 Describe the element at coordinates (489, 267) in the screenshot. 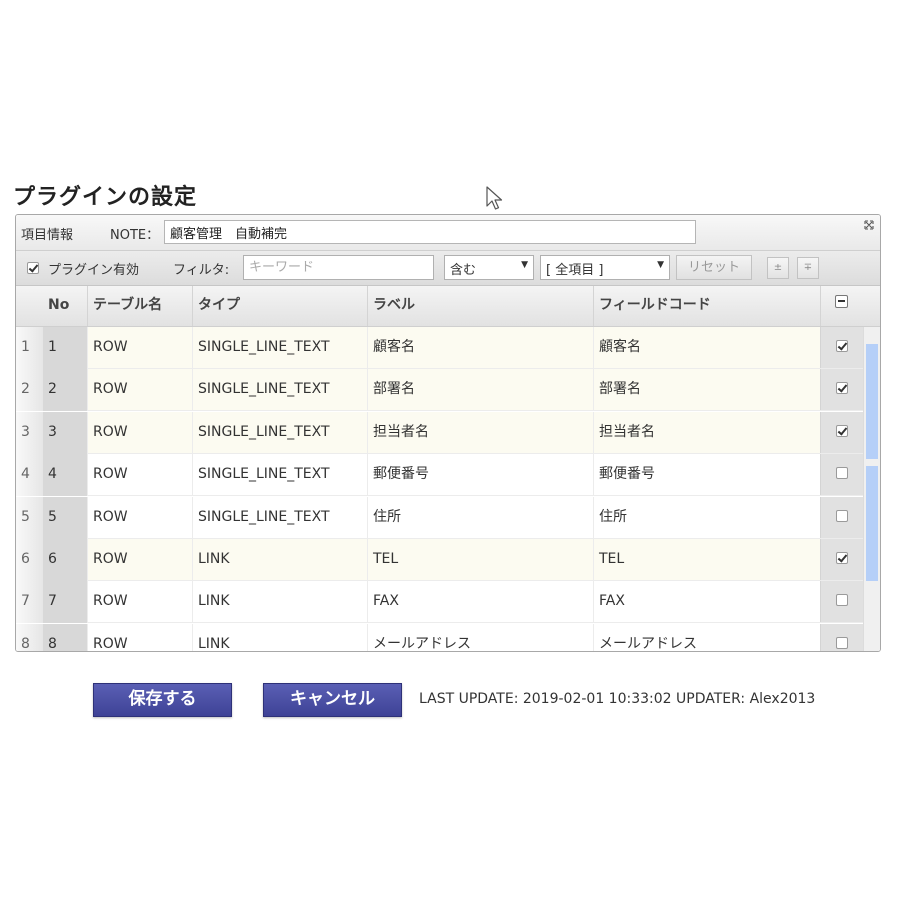

I see `match-select: 含む ▼` at that location.